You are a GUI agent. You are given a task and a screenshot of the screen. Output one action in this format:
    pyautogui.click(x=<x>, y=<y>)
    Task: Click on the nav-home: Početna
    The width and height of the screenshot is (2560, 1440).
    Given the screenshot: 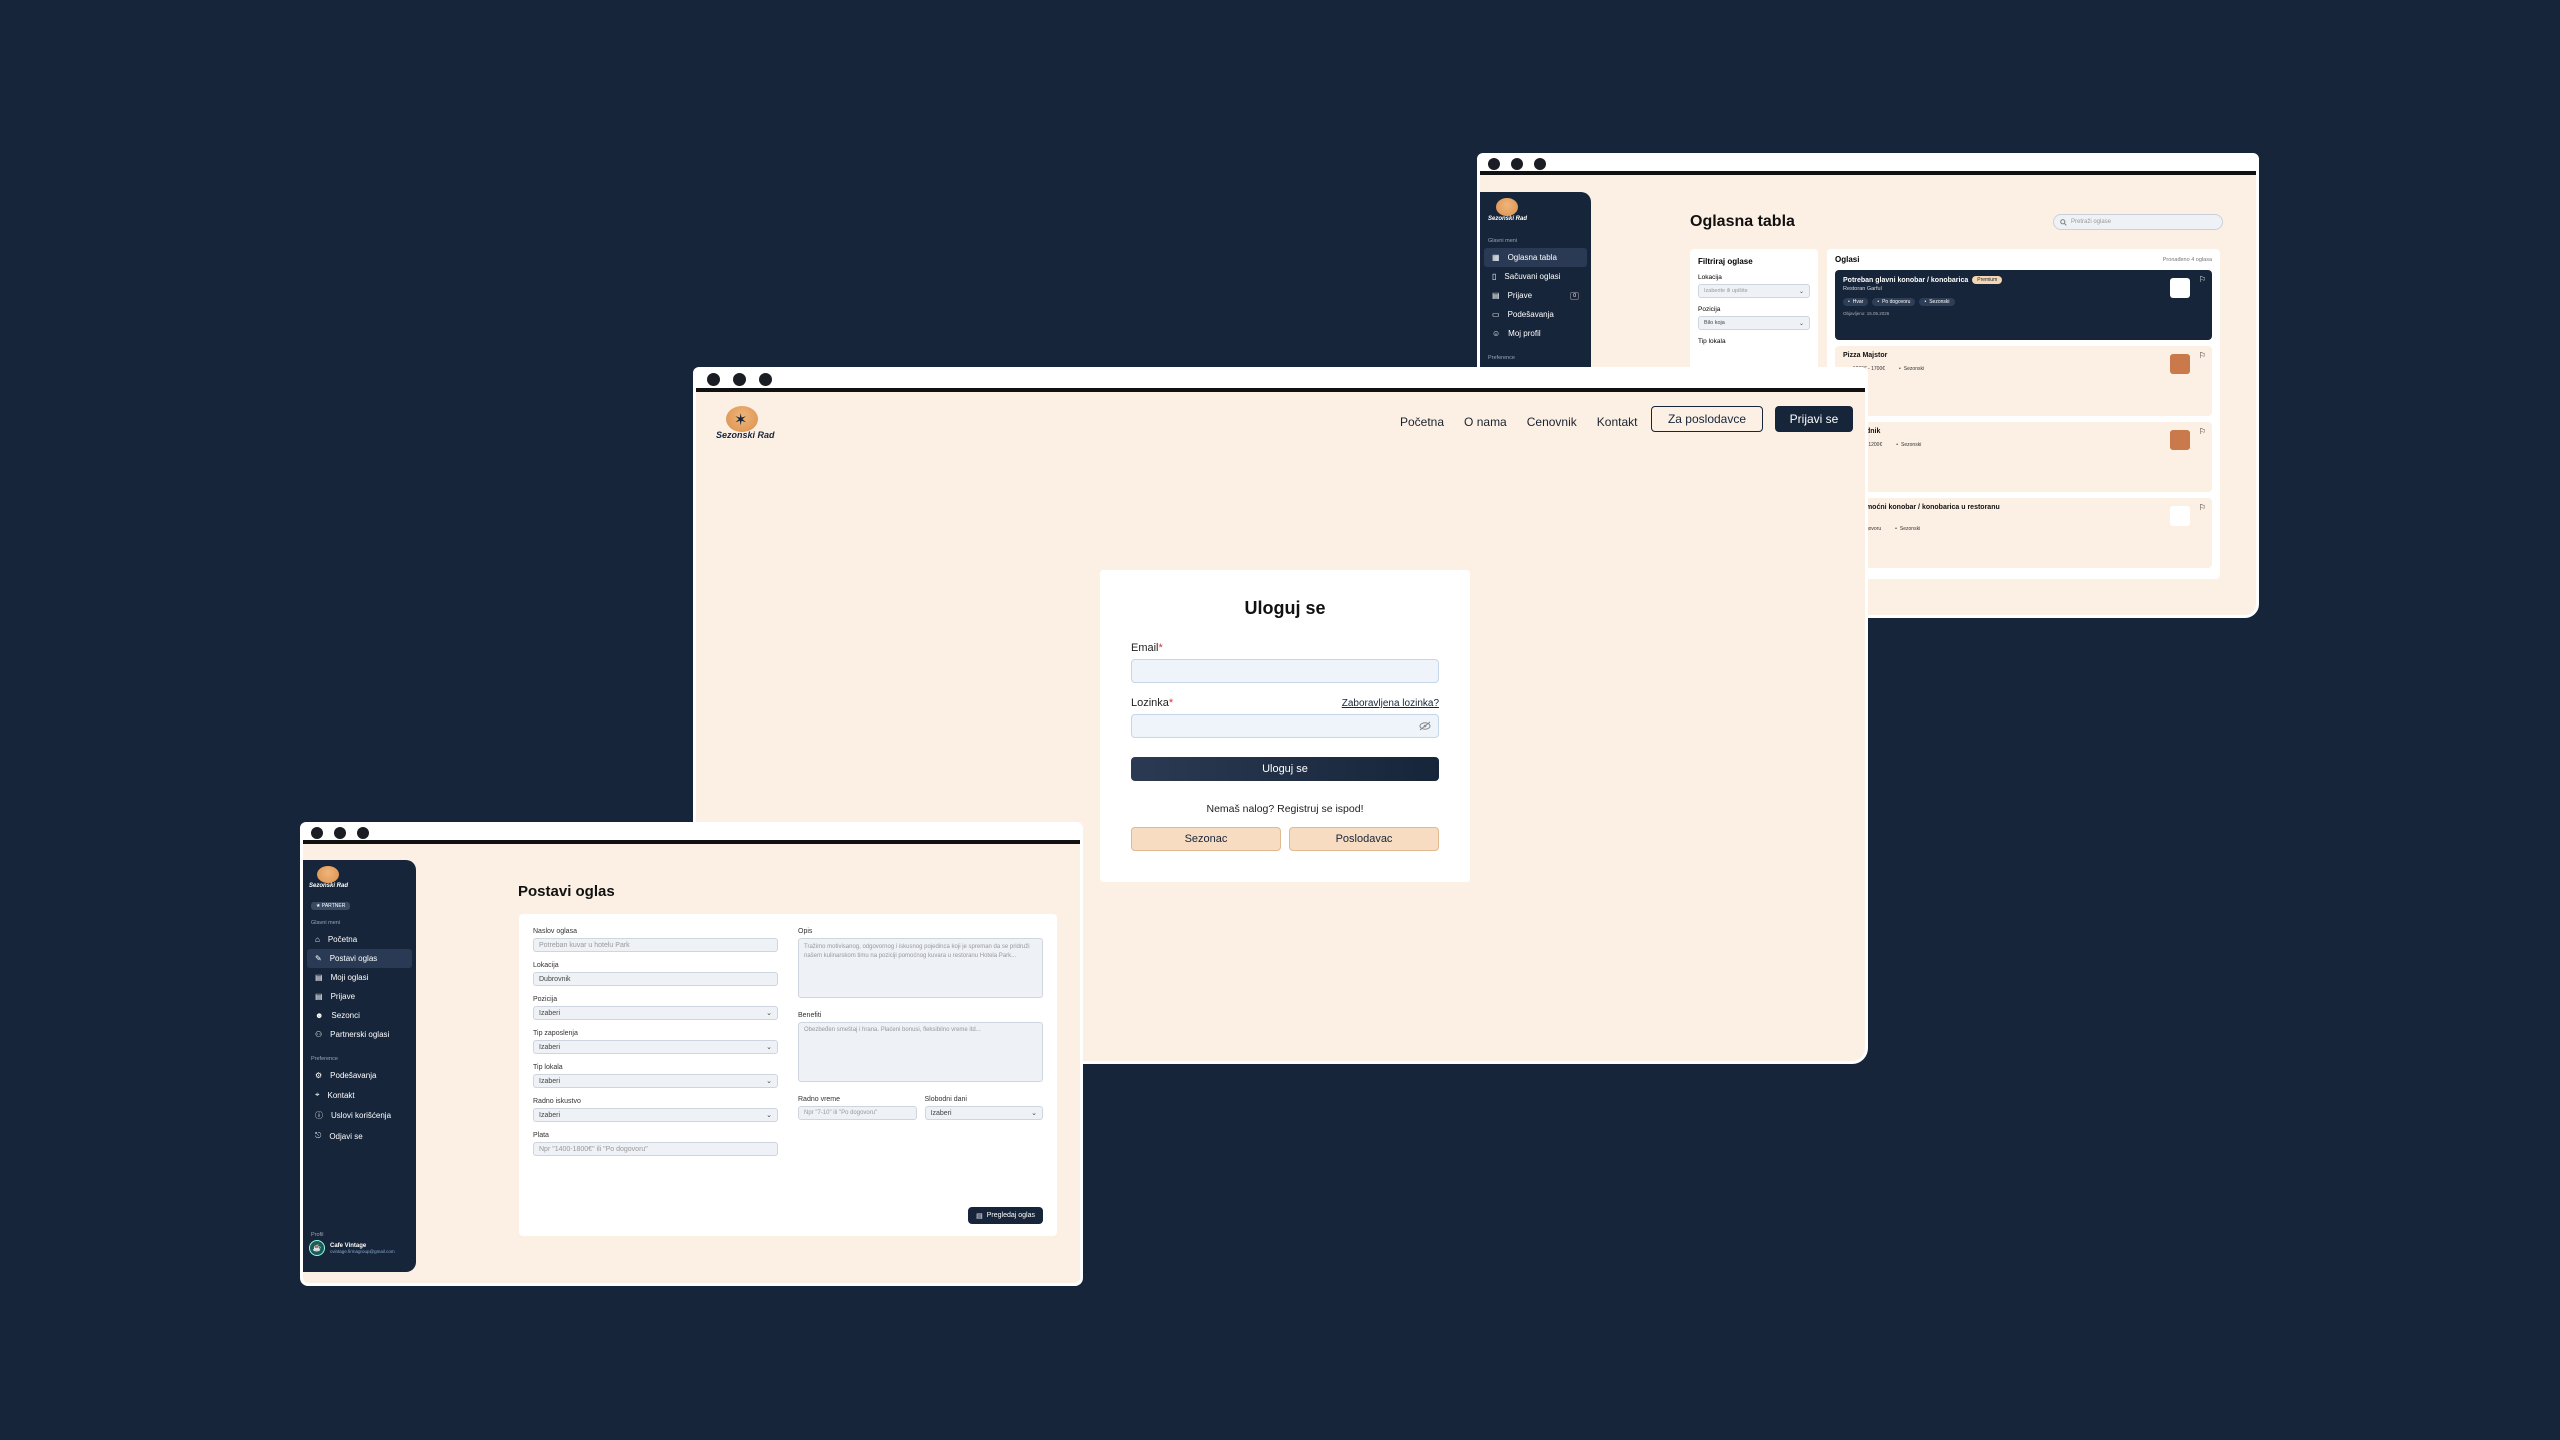 What is the action you would take?
    pyautogui.click(x=1422, y=422)
    